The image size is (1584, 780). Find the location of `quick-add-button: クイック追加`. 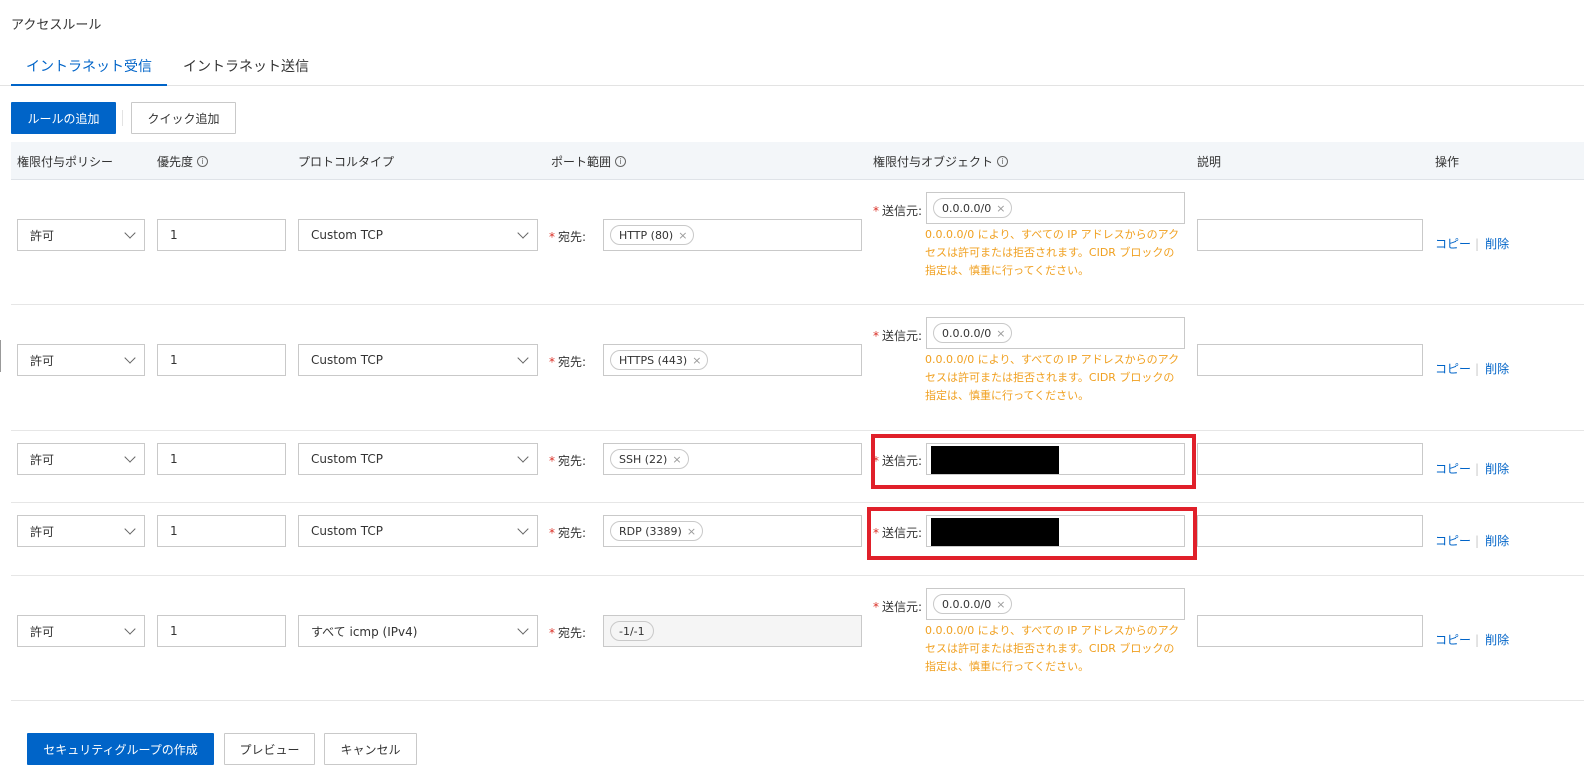

quick-add-button: クイック追加 is located at coordinates (183, 118).